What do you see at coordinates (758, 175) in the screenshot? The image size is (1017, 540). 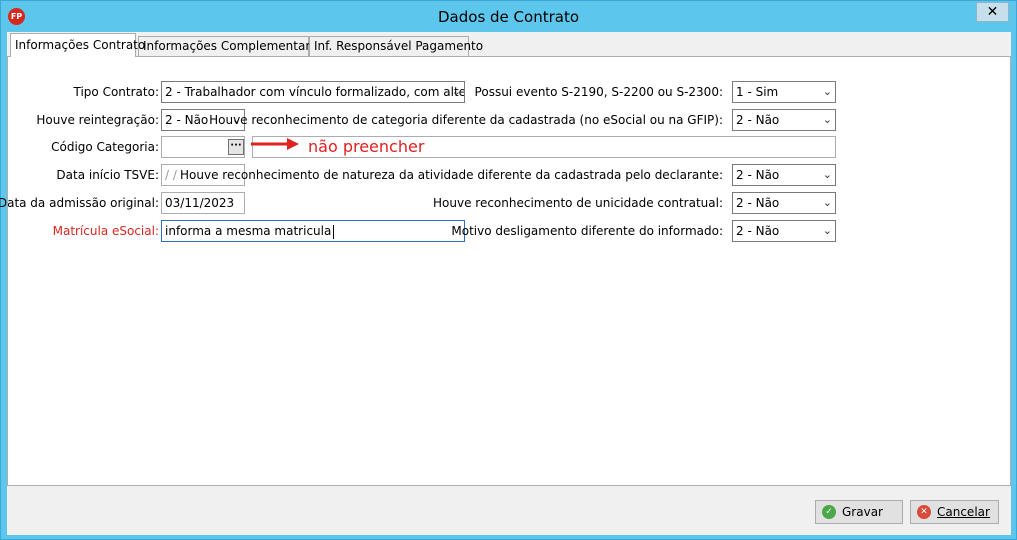 I see `reconhecimento-natureza-value: 2 - Não` at bounding box center [758, 175].